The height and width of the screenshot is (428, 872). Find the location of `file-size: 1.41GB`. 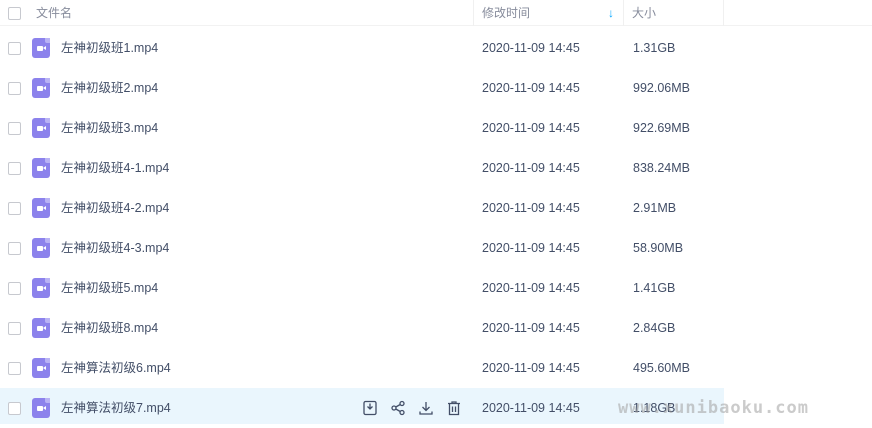

file-size: 1.41GB is located at coordinates (654, 288).